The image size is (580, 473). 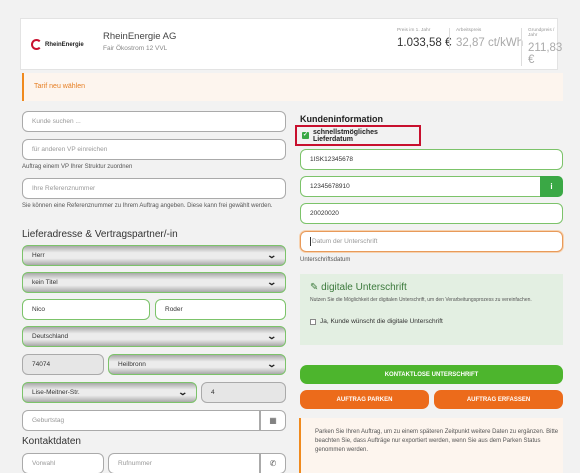 What do you see at coordinates (77, 167) in the screenshot?
I see `other-vp-helper: Auftrag einem VP Ihrer Struktur zuordnen` at bounding box center [77, 167].